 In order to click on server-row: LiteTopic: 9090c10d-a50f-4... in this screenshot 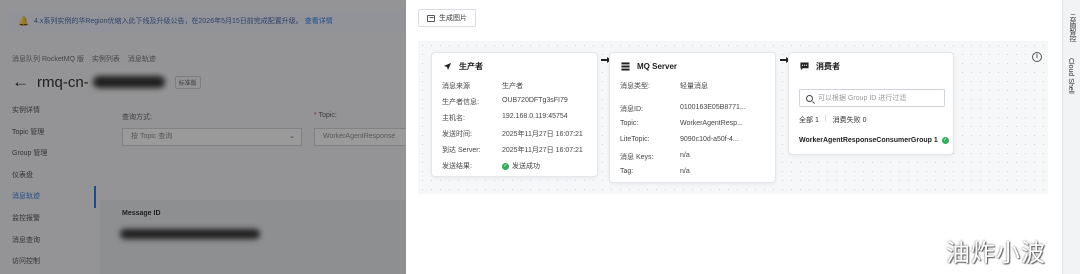, I will do `click(679, 139)`.